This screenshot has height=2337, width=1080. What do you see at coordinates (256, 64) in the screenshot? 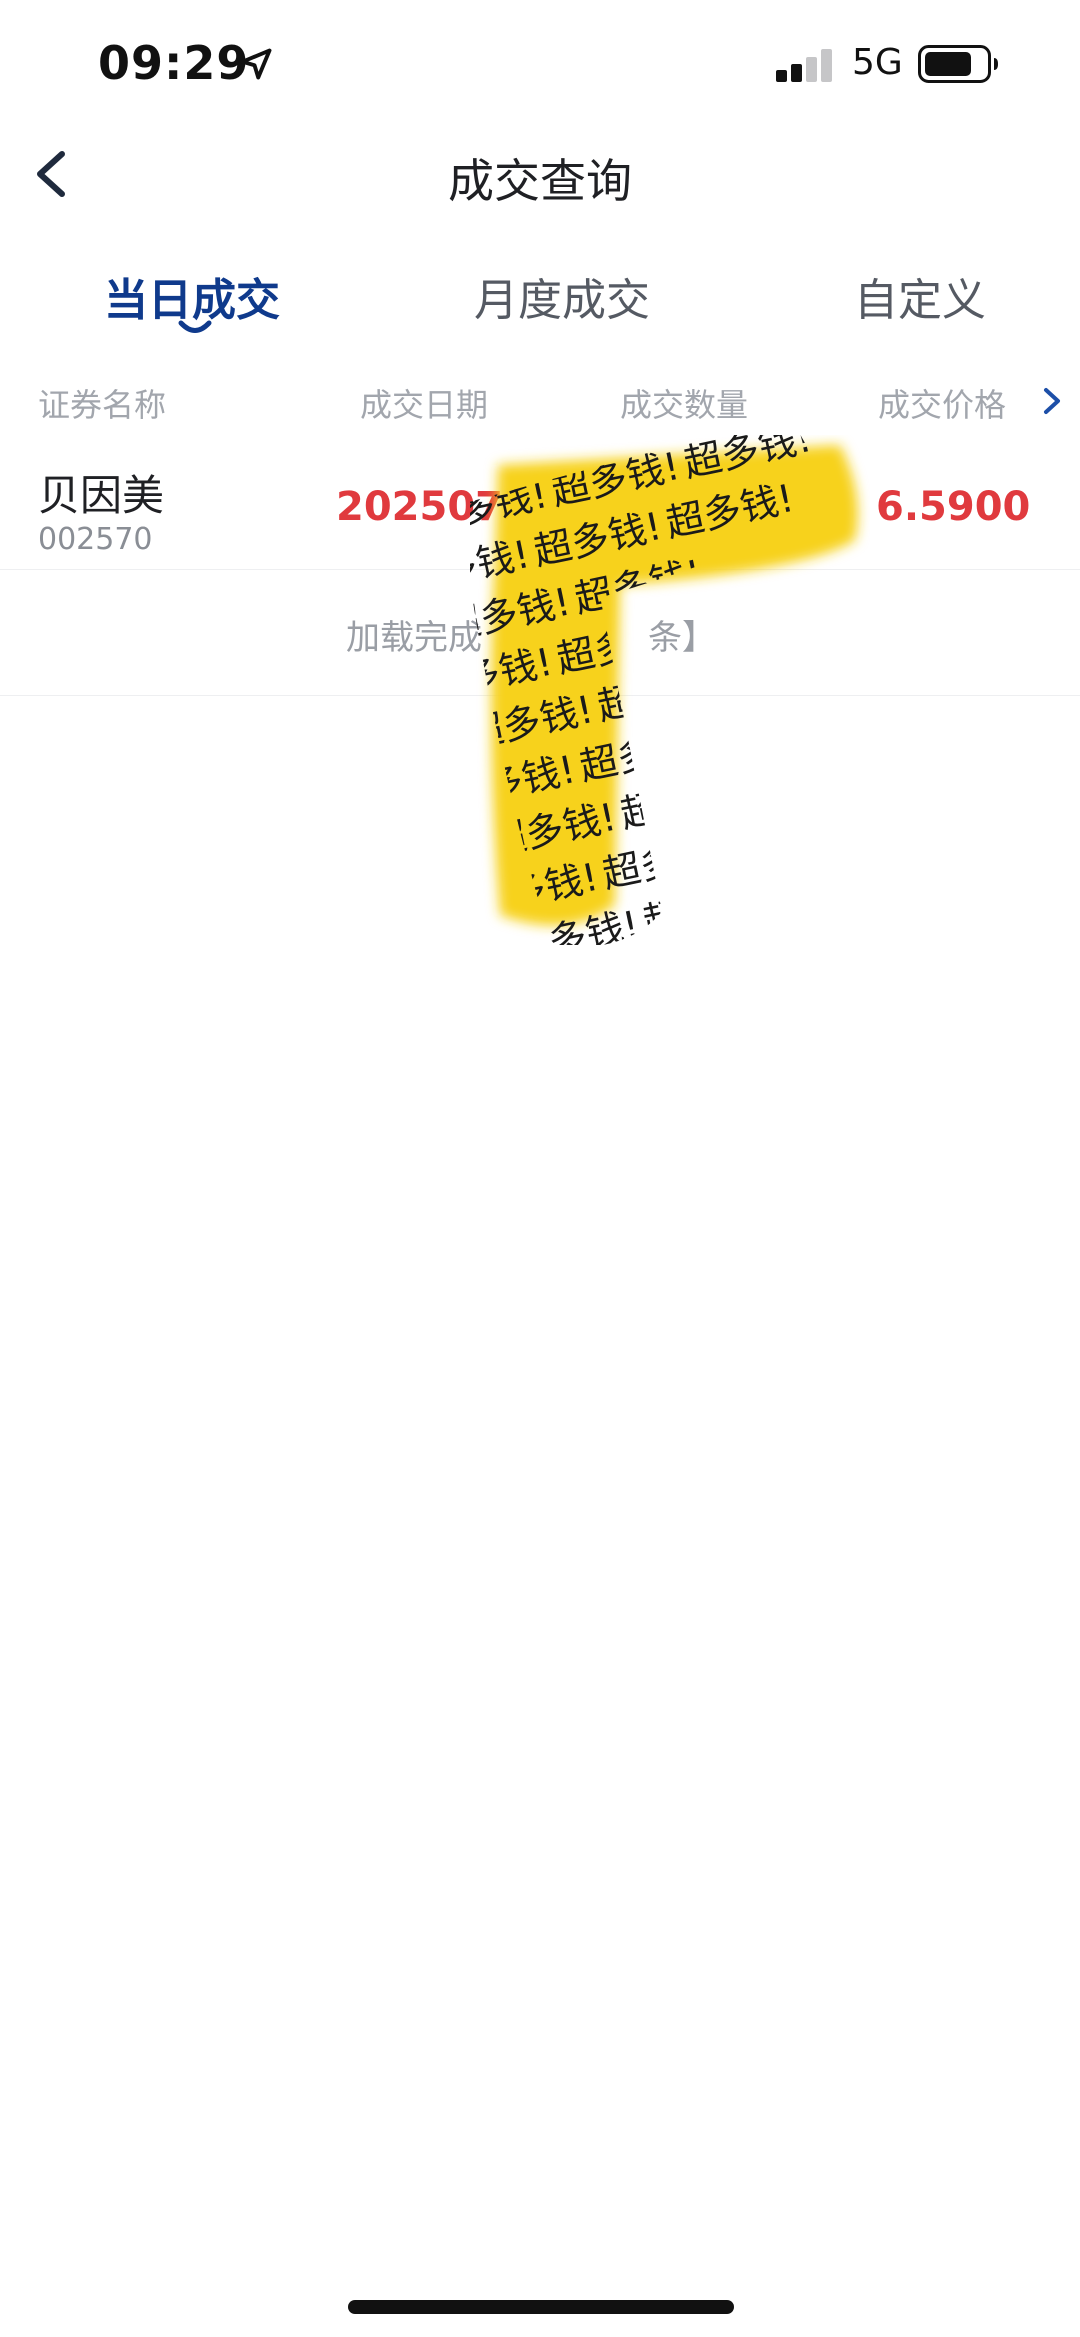
I see `location-arrow-icon` at bounding box center [256, 64].